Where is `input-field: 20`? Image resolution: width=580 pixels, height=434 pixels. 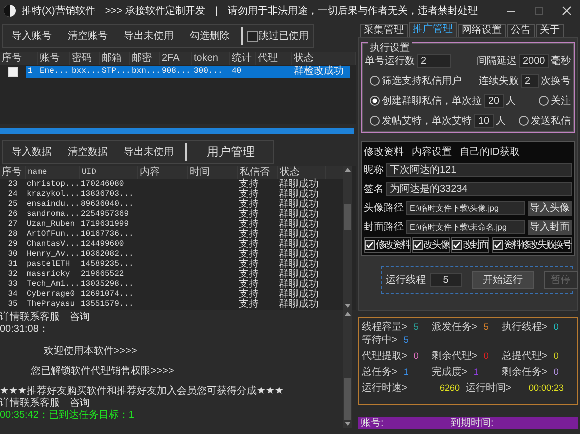 input-field: 20 is located at coordinates (494, 101).